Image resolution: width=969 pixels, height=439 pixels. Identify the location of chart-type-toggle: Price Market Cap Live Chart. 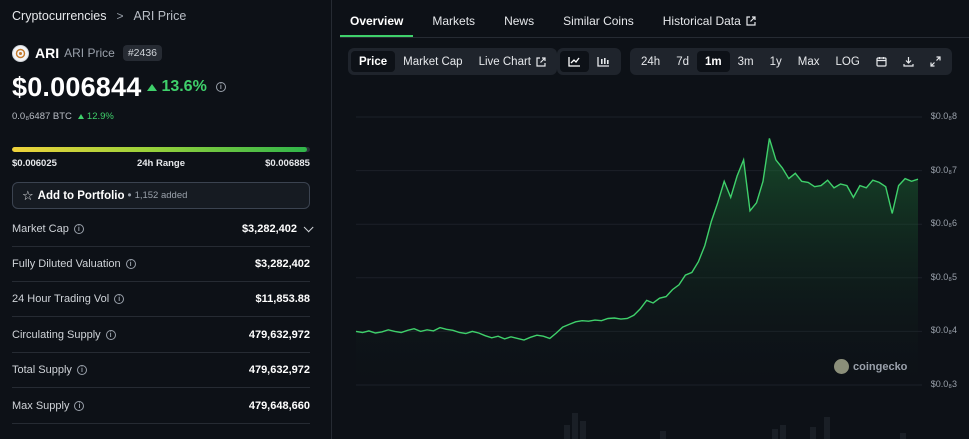
(452, 61).